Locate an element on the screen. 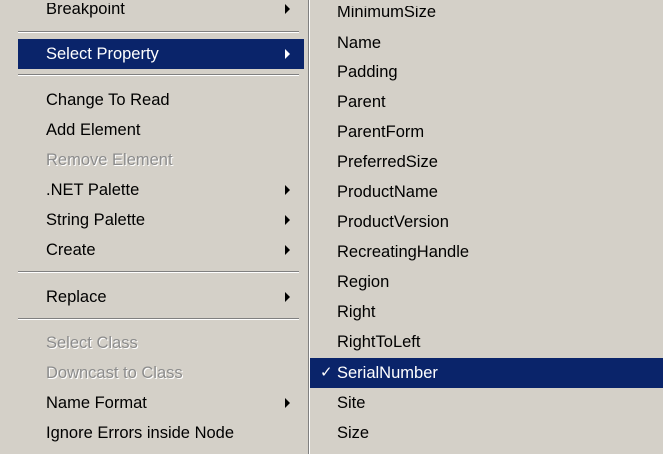 The height and width of the screenshot is (454, 663). menu-item-breakpoint: Breakpoint is located at coordinates (161, 12).